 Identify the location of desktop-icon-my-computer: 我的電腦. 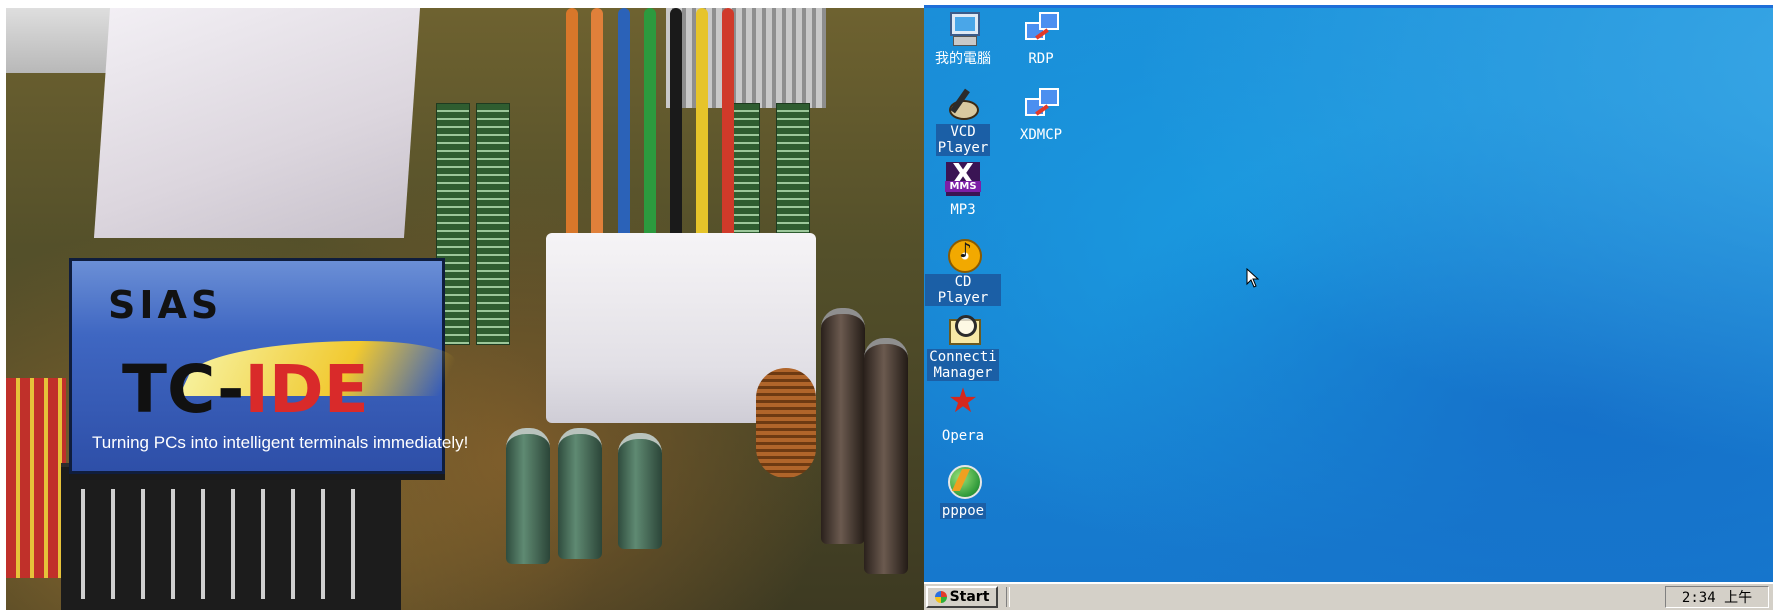
(963, 38).